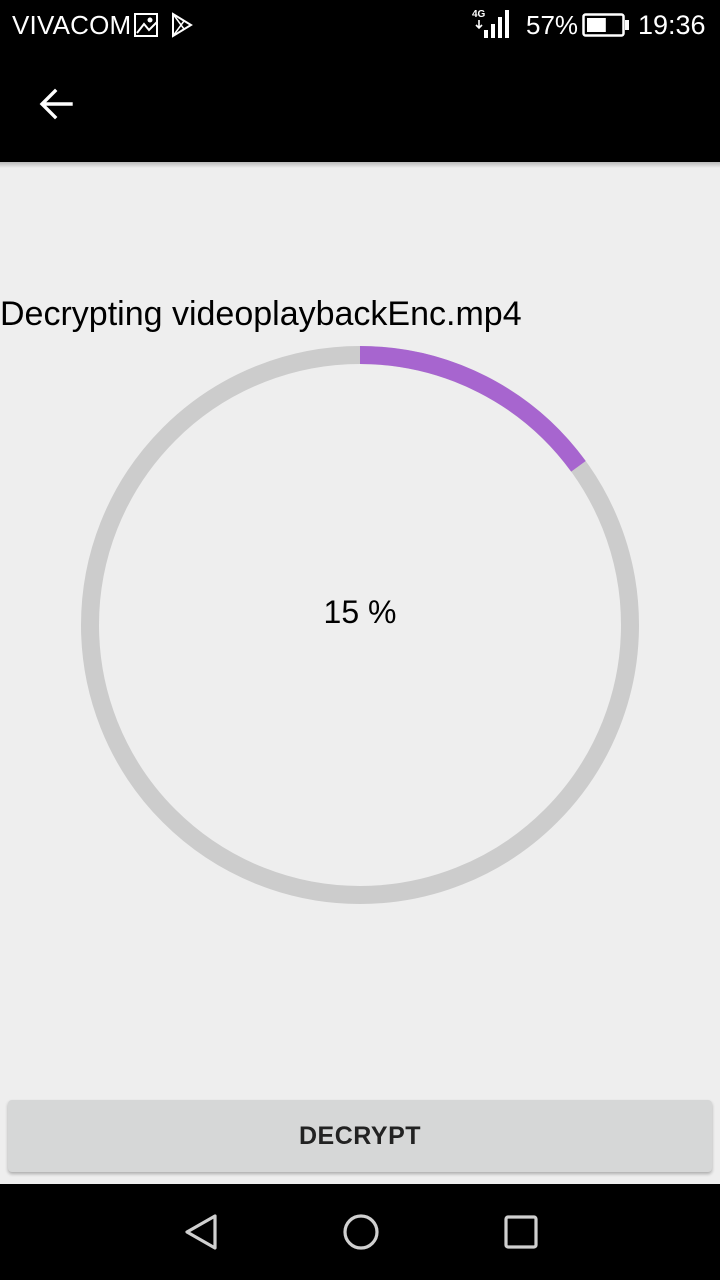 Image resolution: width=720 pixels, height=1280 pixels. I want to click on gallery-notification-icon, so click(146, 27).